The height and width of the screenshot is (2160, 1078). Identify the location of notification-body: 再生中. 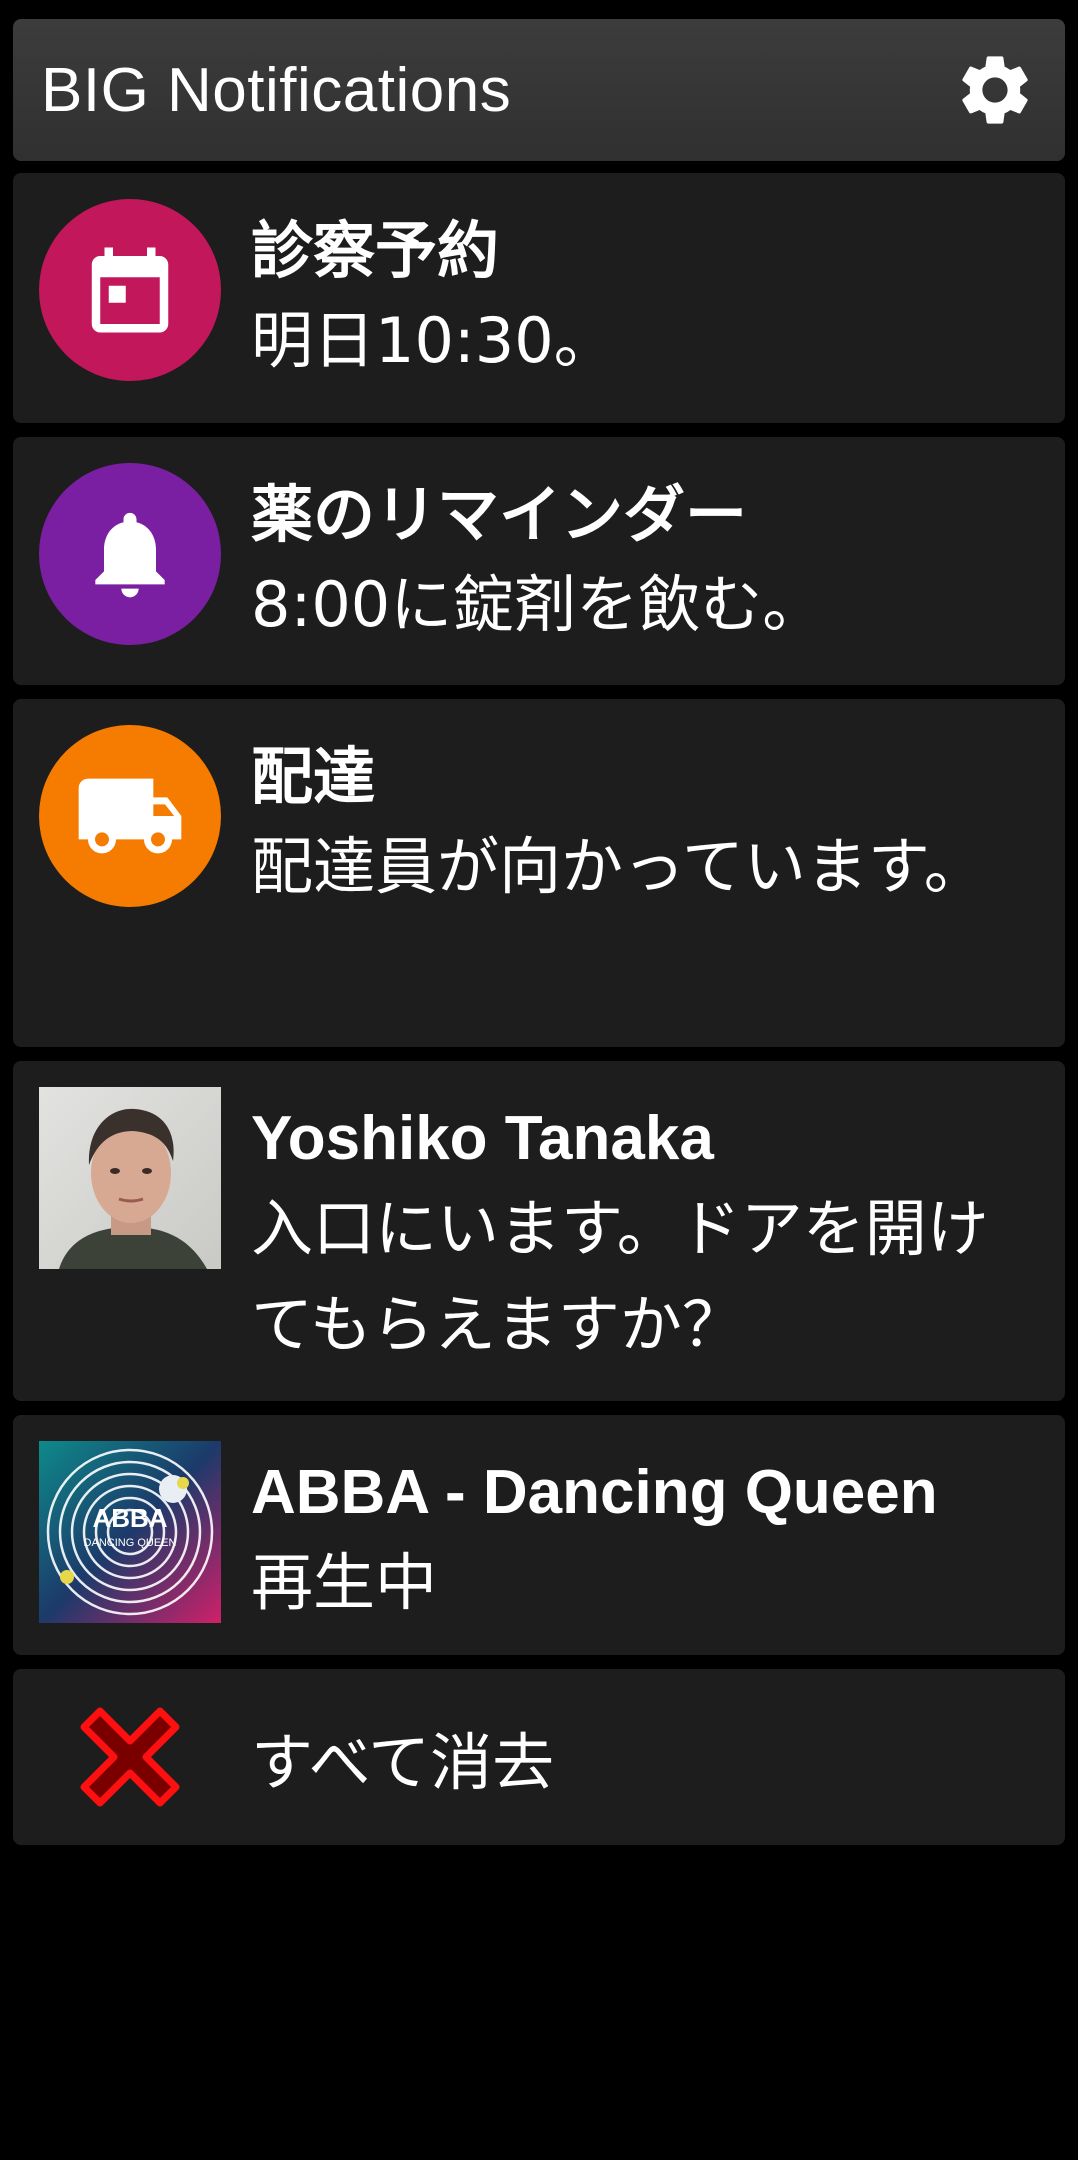
(344, 1582).